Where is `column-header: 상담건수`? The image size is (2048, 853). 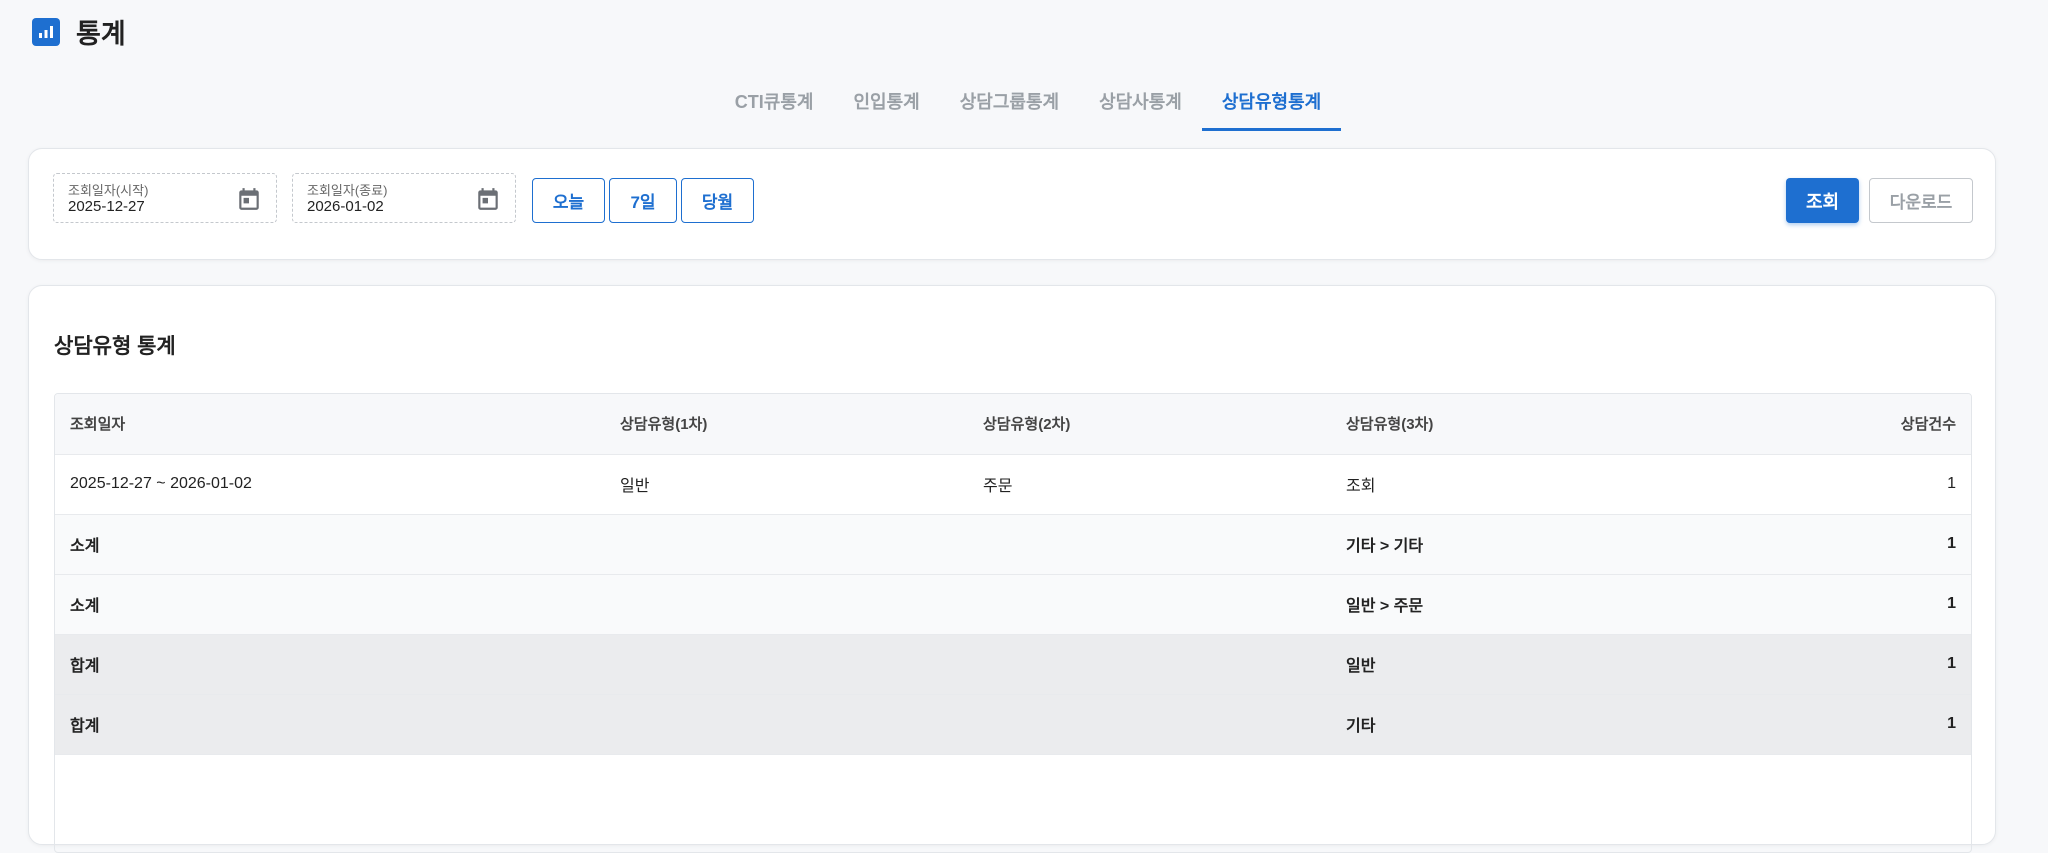 column-header: 상담건수 is located at coordinates (1832, 424).